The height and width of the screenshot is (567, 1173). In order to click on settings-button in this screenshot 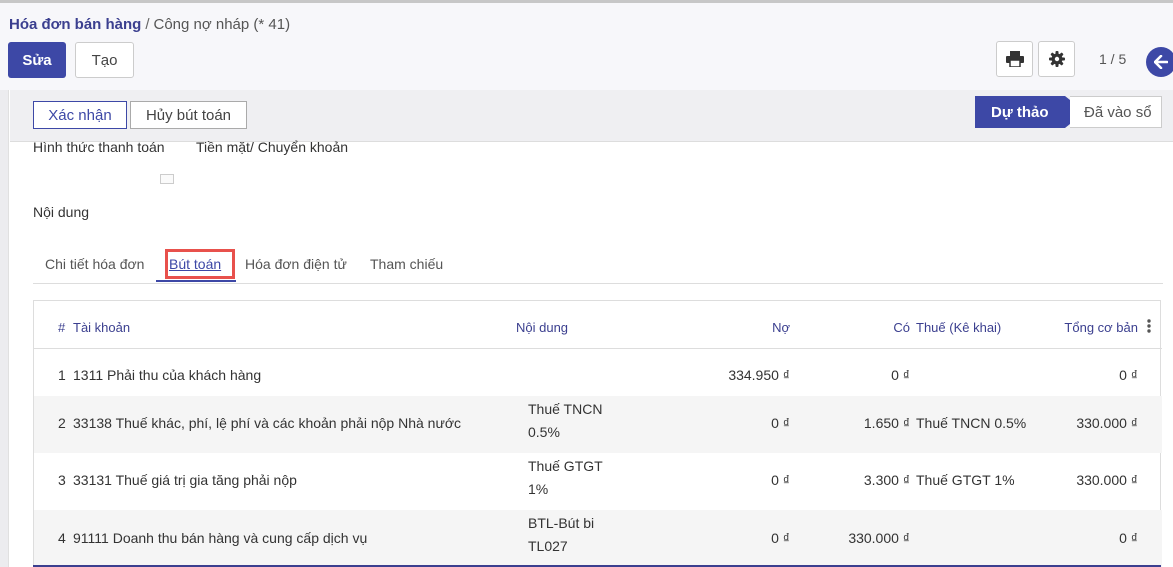, I will do `click(1056, 59)`.